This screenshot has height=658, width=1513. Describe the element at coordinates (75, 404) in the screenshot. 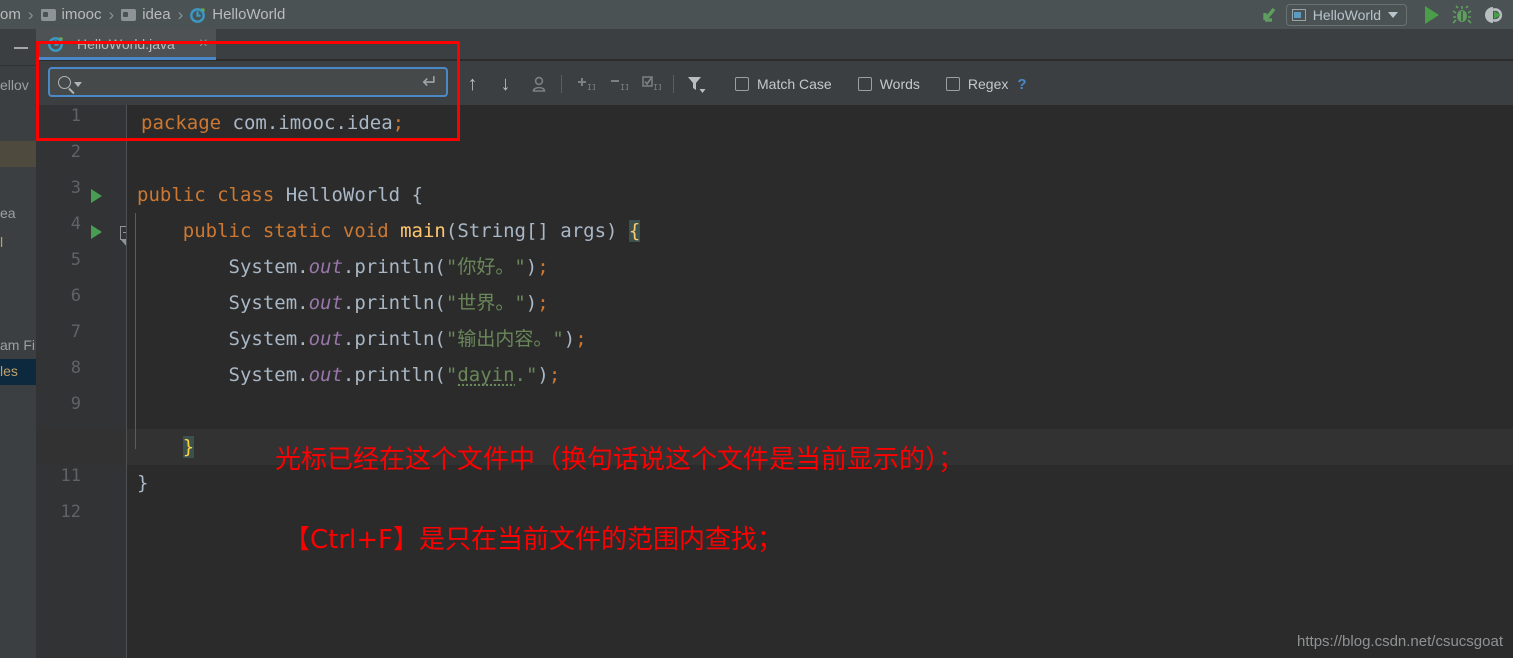

I see `line-number: 9` at that location.